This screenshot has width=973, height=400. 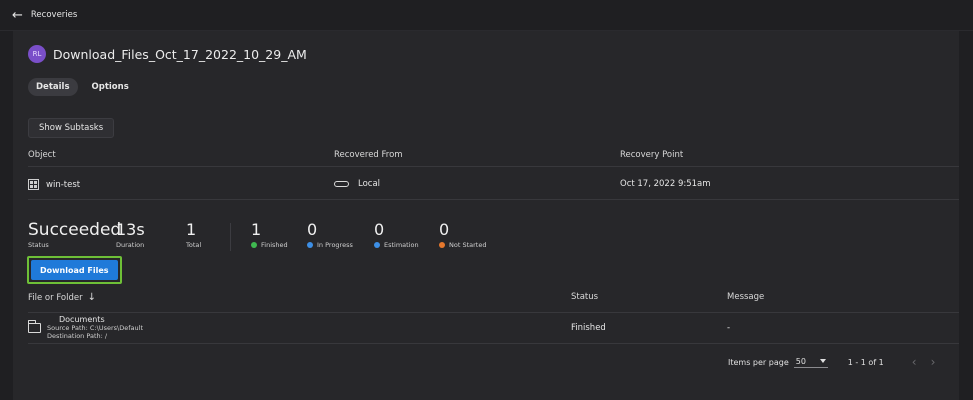 I want to click on sort-descending-icon: ↓, so click(x=92, y=297).